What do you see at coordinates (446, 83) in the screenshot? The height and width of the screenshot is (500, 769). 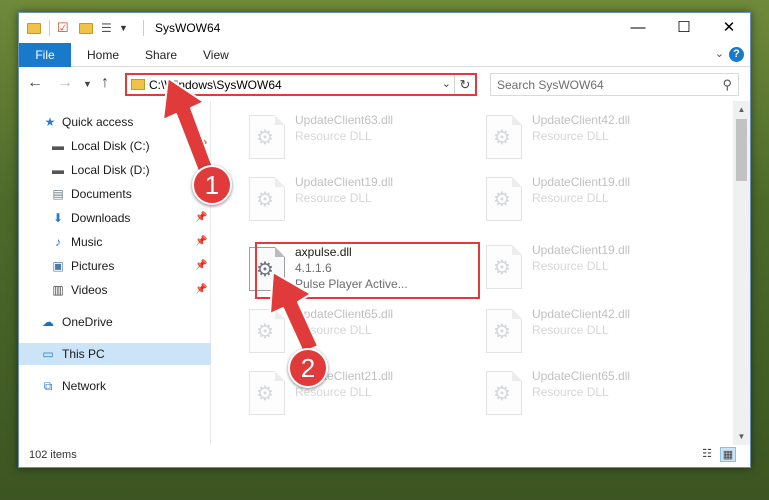 I see `chevron-down-icon: ⌄` at bounding box center [446, 83].